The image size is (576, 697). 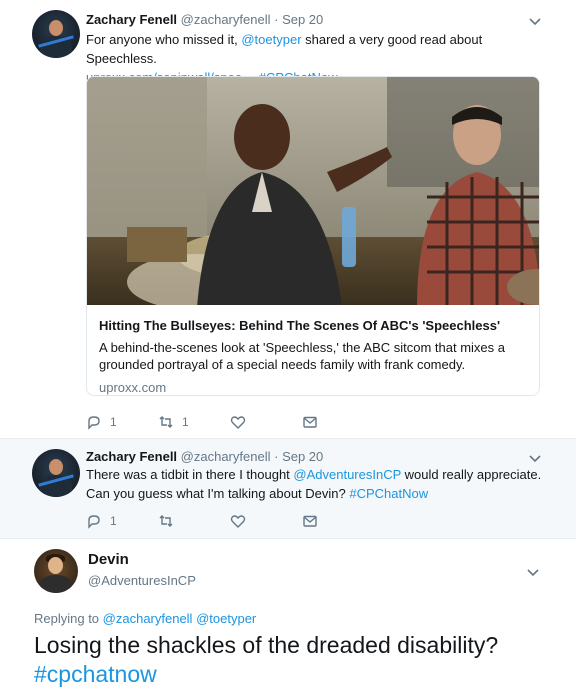 What do you see at coordinates (148, 618) in the screenshot?
I see `mention-link: @zacharyfenell` at bounding box center [148, 618].